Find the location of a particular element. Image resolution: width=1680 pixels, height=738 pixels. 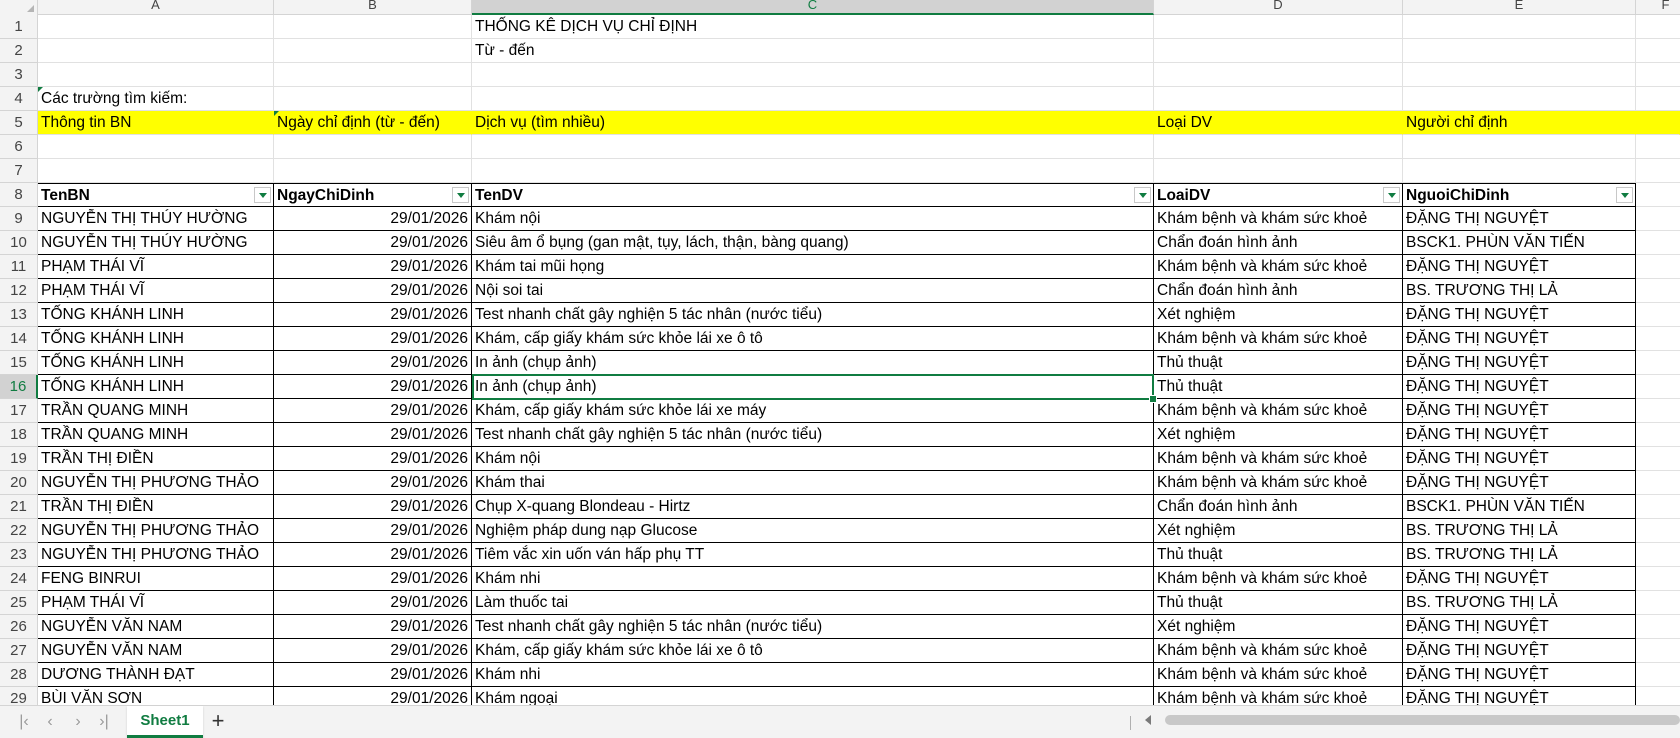

cell-d29: Khám bệnh và khám sức khoẻ is located at coordinates (1278, 696).